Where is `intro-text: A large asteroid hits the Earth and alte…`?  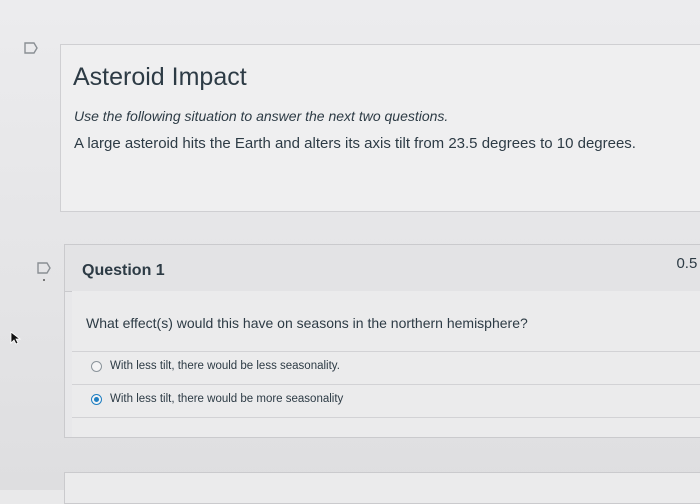
intro-text: A large asteroid hits the Earth and alte… is located at coordinates (355, 143).